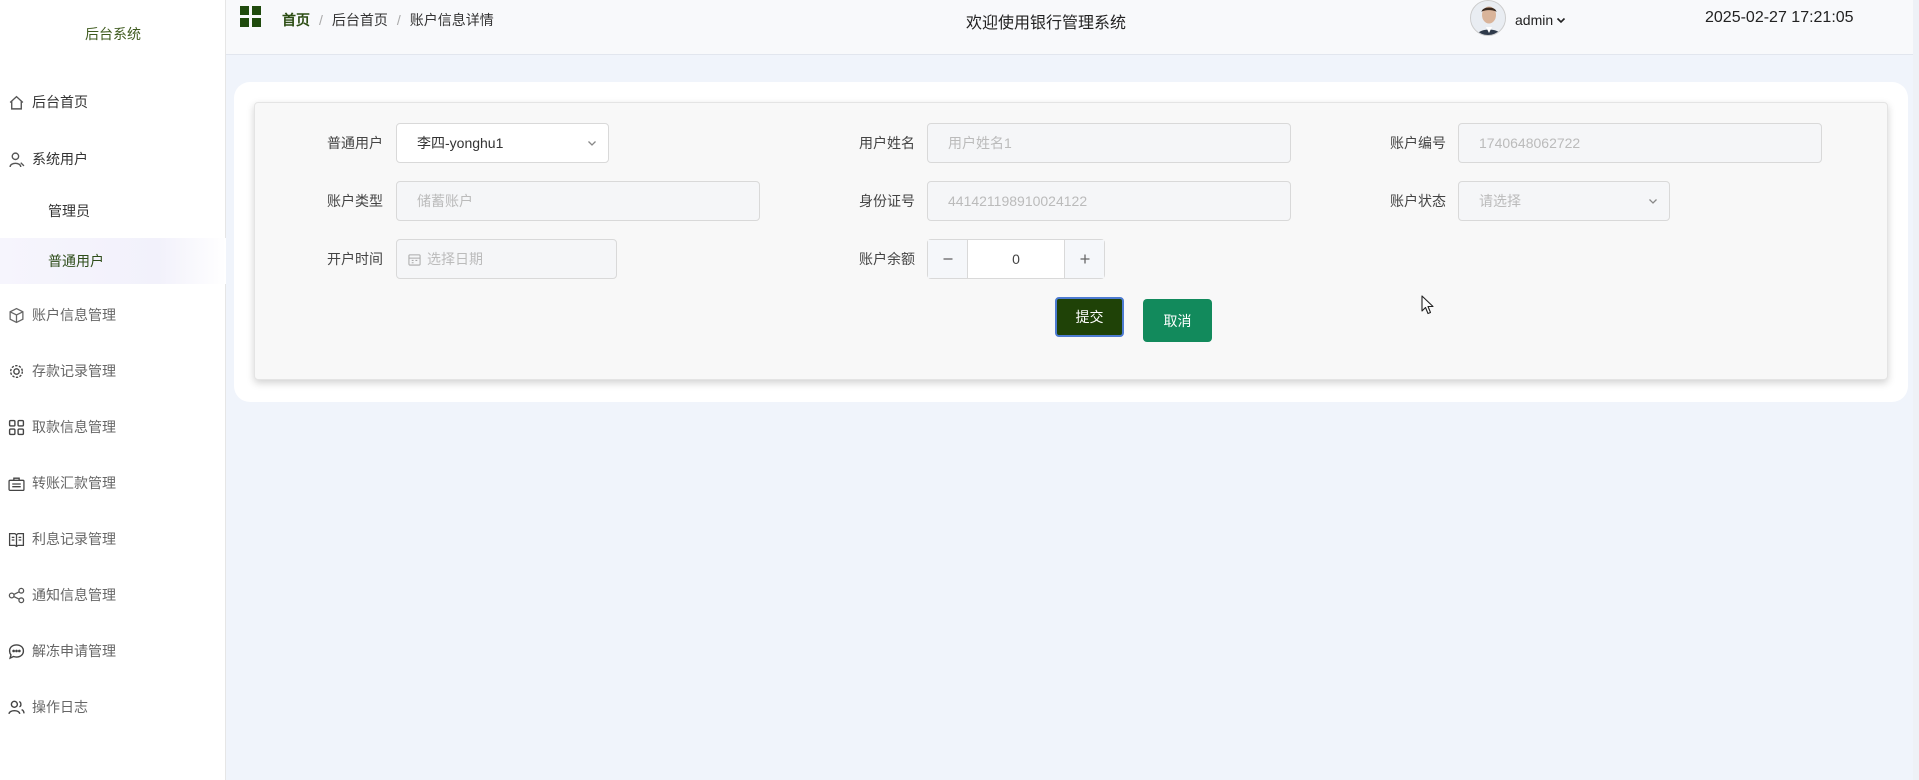 Image resolution: width=1919 pixels, height=780 pixels. Describe the element at coordinates (1500, 201) in the screenshot. I see `status-select-placeholder: 请选择` at that location.